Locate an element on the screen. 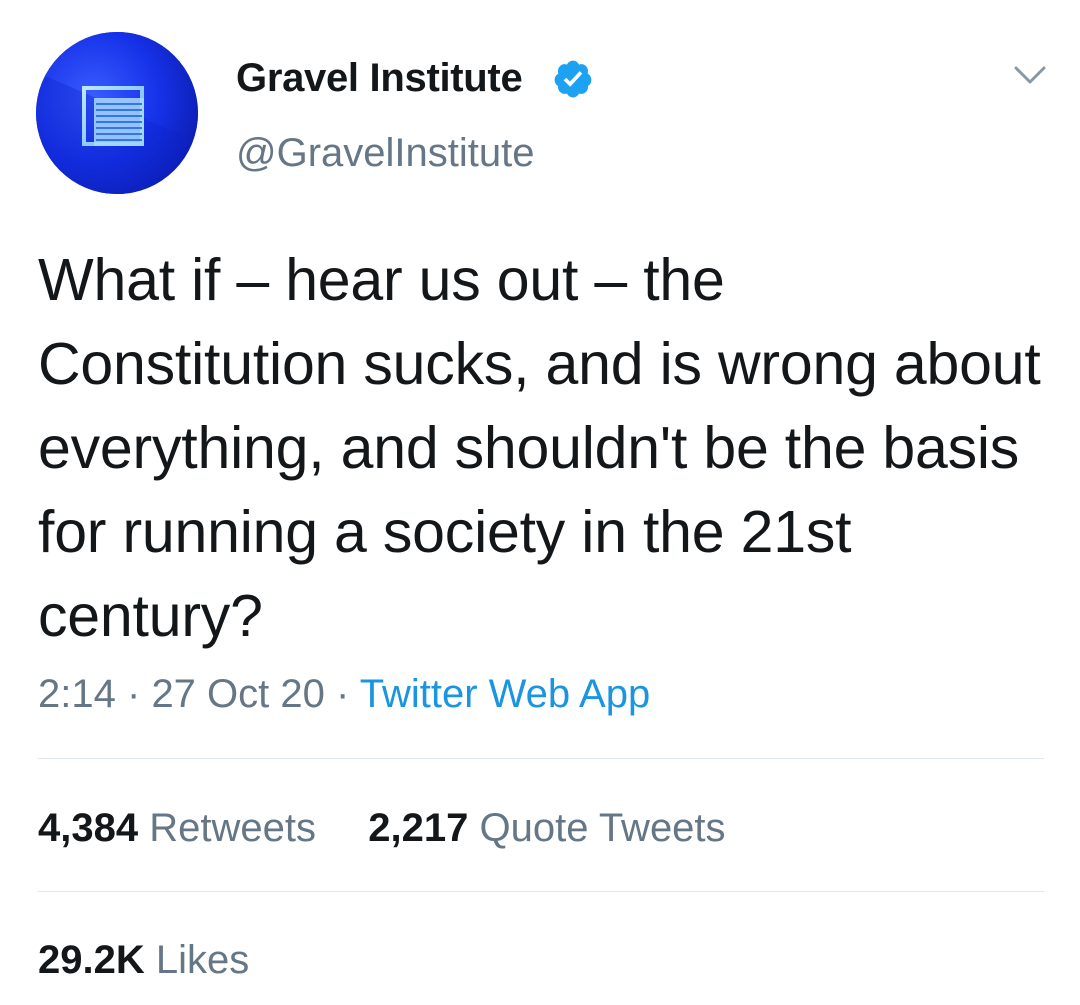  retweets-count: 4,384 is located at coordinates (88, 828).